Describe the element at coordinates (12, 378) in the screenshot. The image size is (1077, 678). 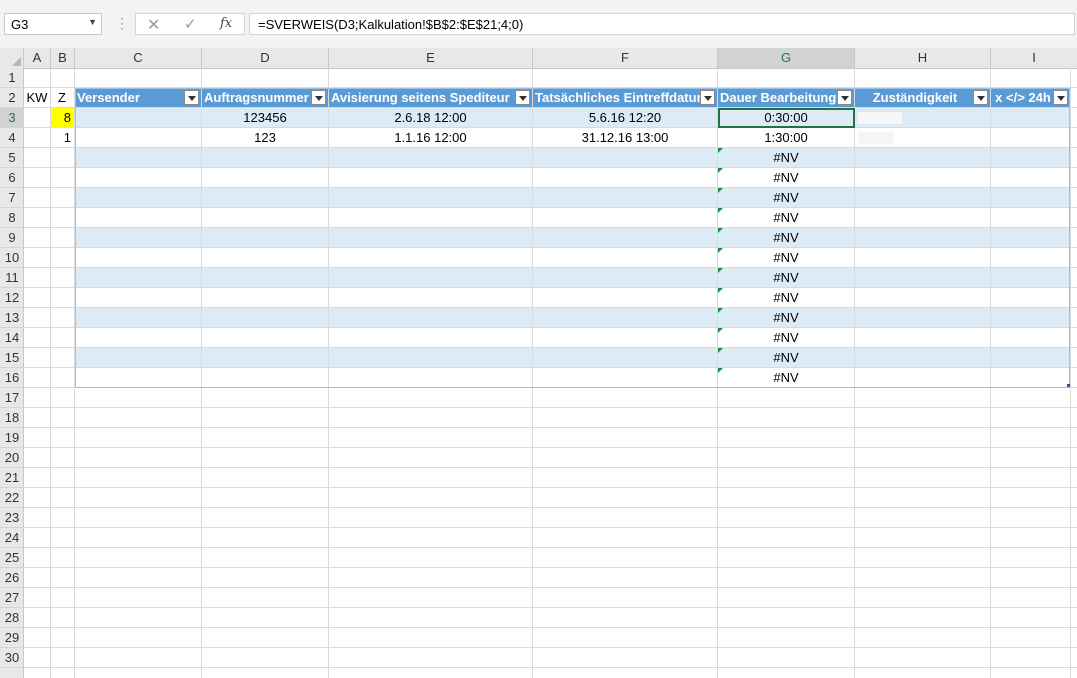
I see `row-header: 16` at that location.